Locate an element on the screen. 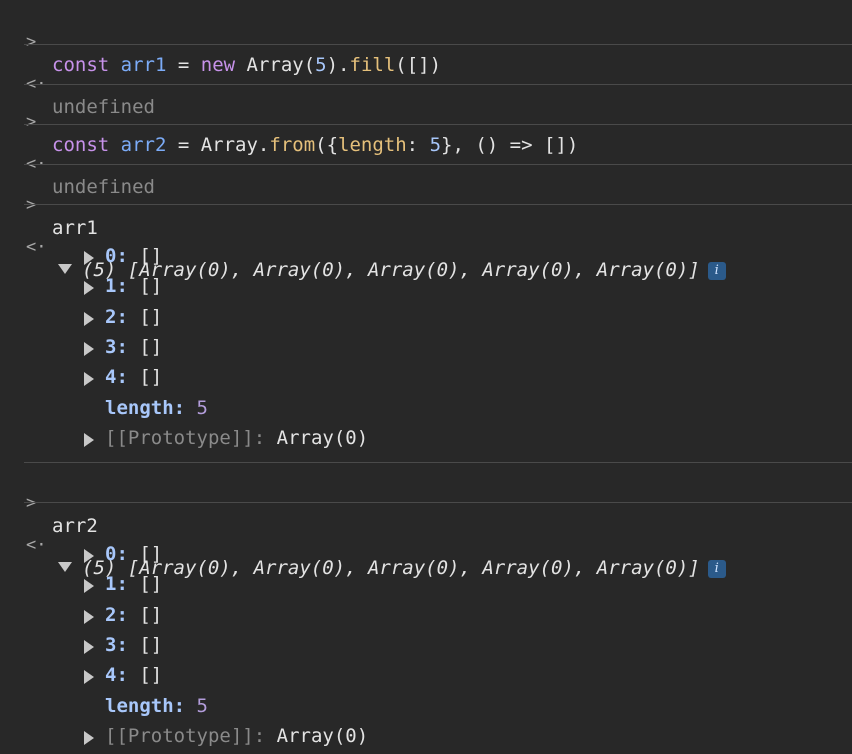 The width and height of the screenshot is (852, 754). console-input-row: > arr2 is located at coordinates (426, 504).